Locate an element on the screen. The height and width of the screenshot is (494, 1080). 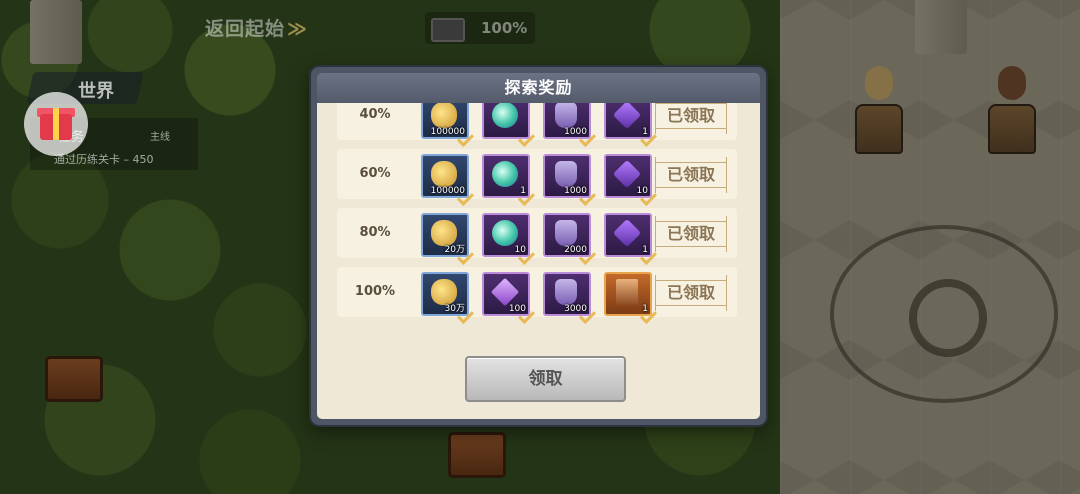
claim-button: 领取 is located at coordinates (545, 379).